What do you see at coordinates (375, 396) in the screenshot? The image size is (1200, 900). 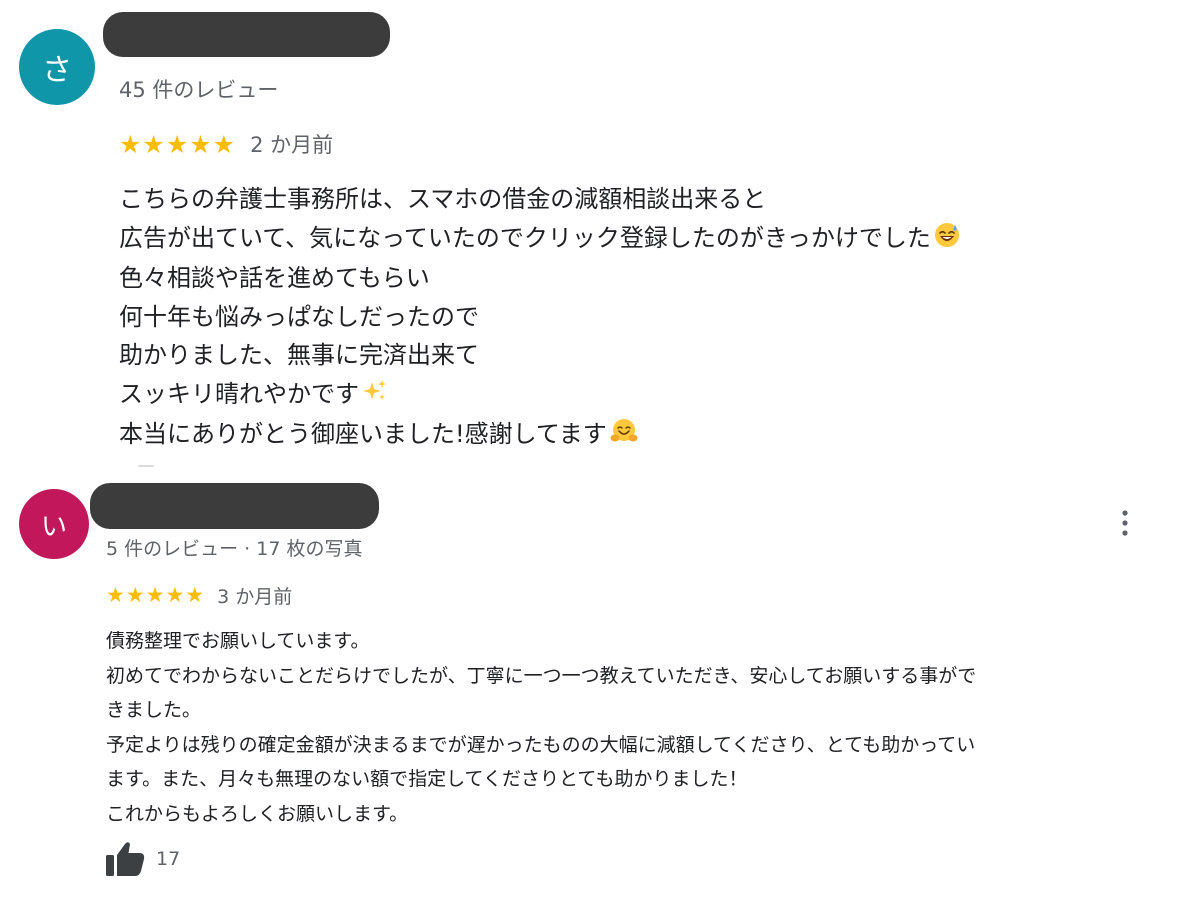 I see `sparkles-emoji-icon` at bounding box center [375, 396].